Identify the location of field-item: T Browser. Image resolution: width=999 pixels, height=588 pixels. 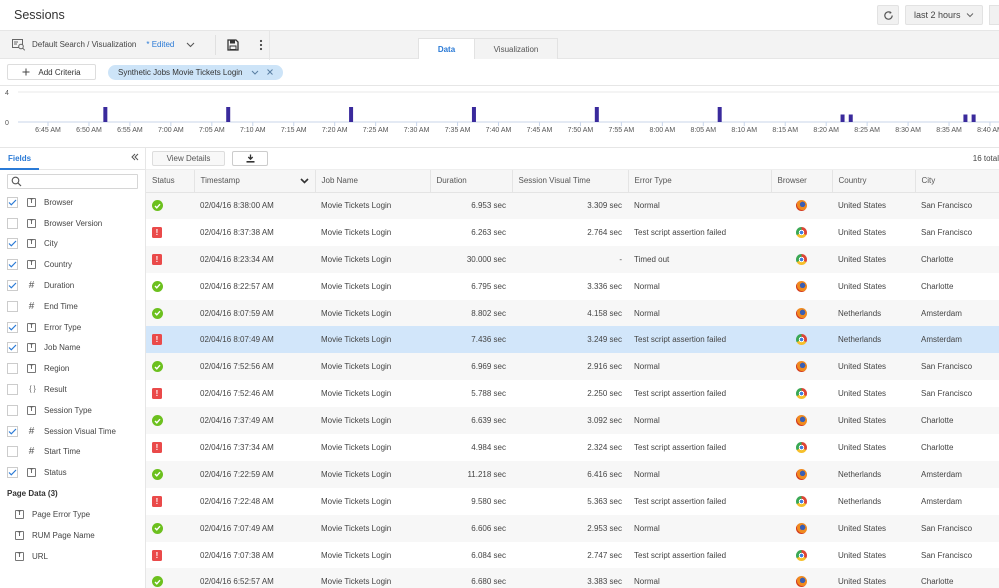
(72, 202).